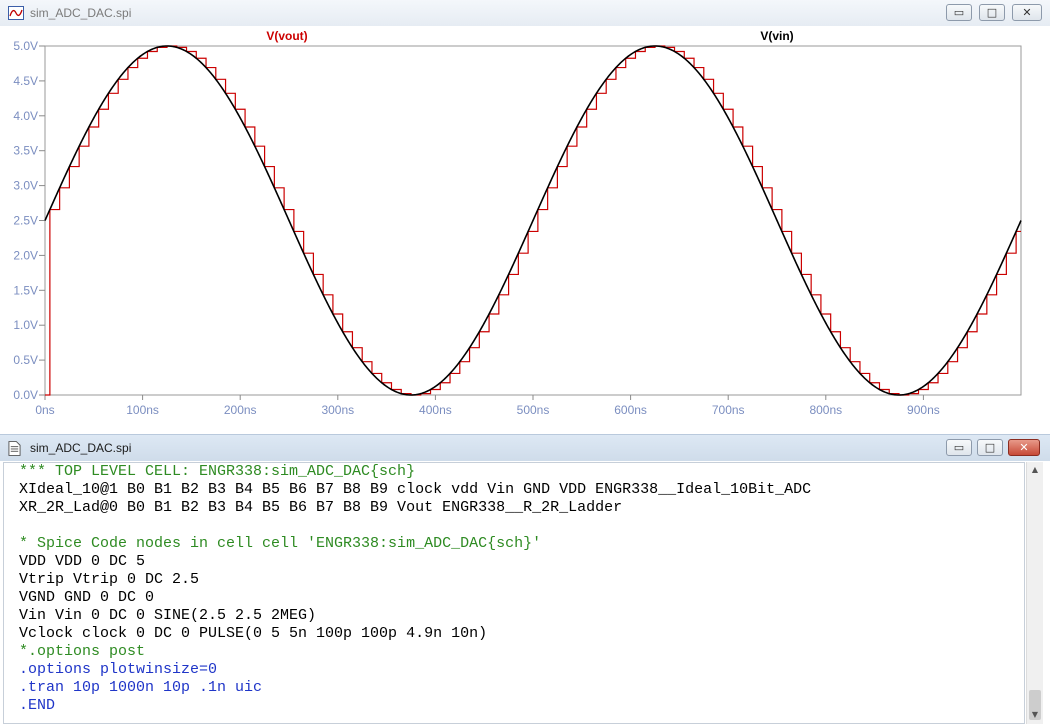  What do you see at coordinates (240, 410) in the screenshot?
I see `x-tick-label: 200ns` at bounding box center [240, 410].